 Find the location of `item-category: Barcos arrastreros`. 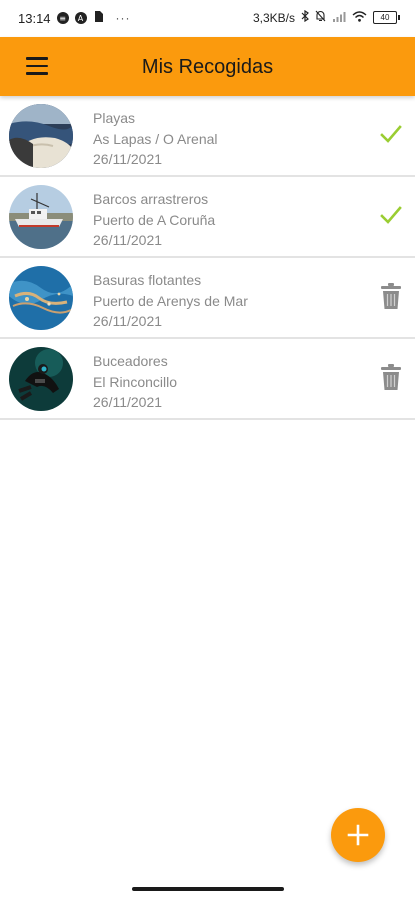

item-category: Barcos arrastreros is located at coordinates (151, 199).